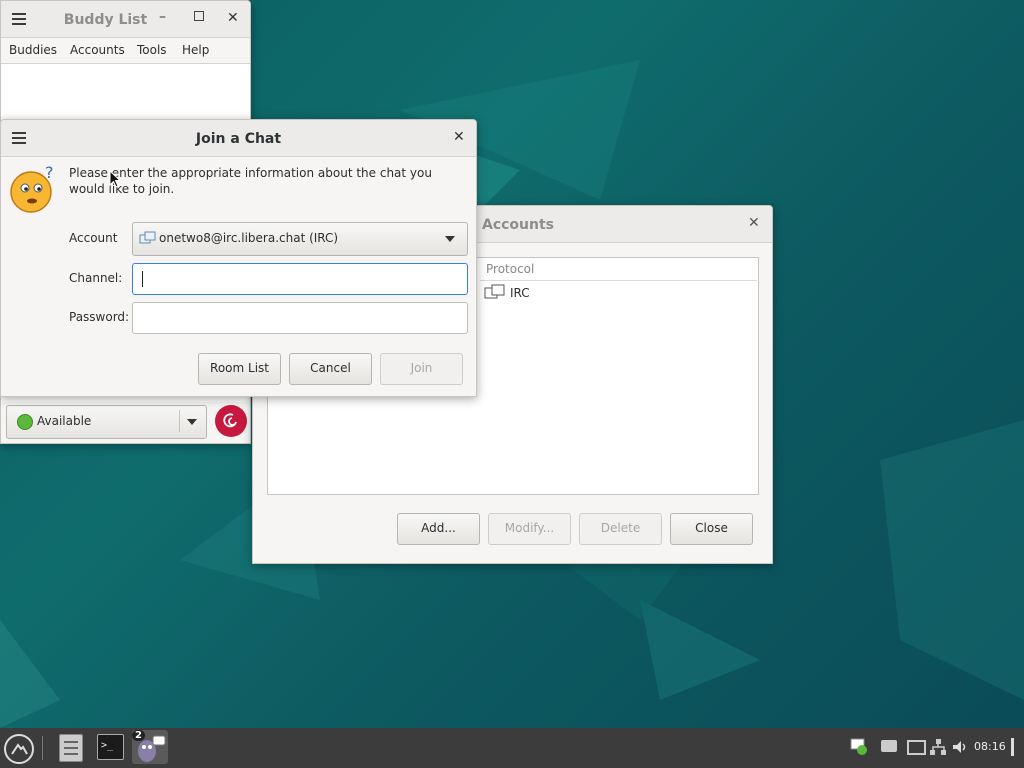 This screenshot has width=1024, height=768. What do you see at coordinates (33, 50) in the screenshot?
I see `menu-buddies: Buddies` at bounding box center [33, 50].